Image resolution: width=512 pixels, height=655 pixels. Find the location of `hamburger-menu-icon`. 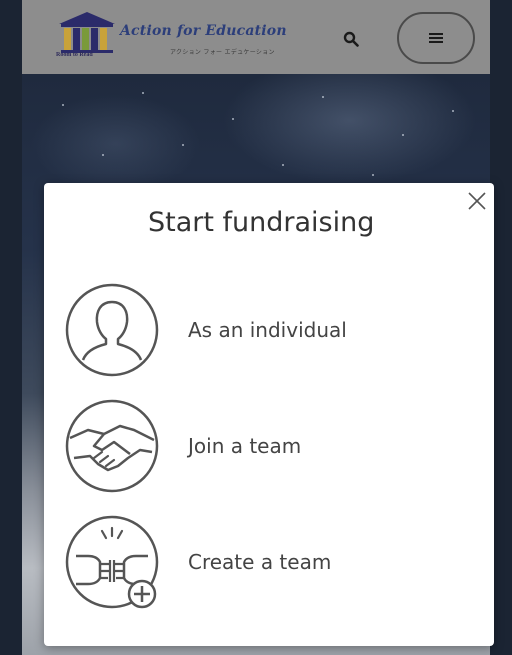

hamburger-menu-icon is located at coordinates (436, 38).